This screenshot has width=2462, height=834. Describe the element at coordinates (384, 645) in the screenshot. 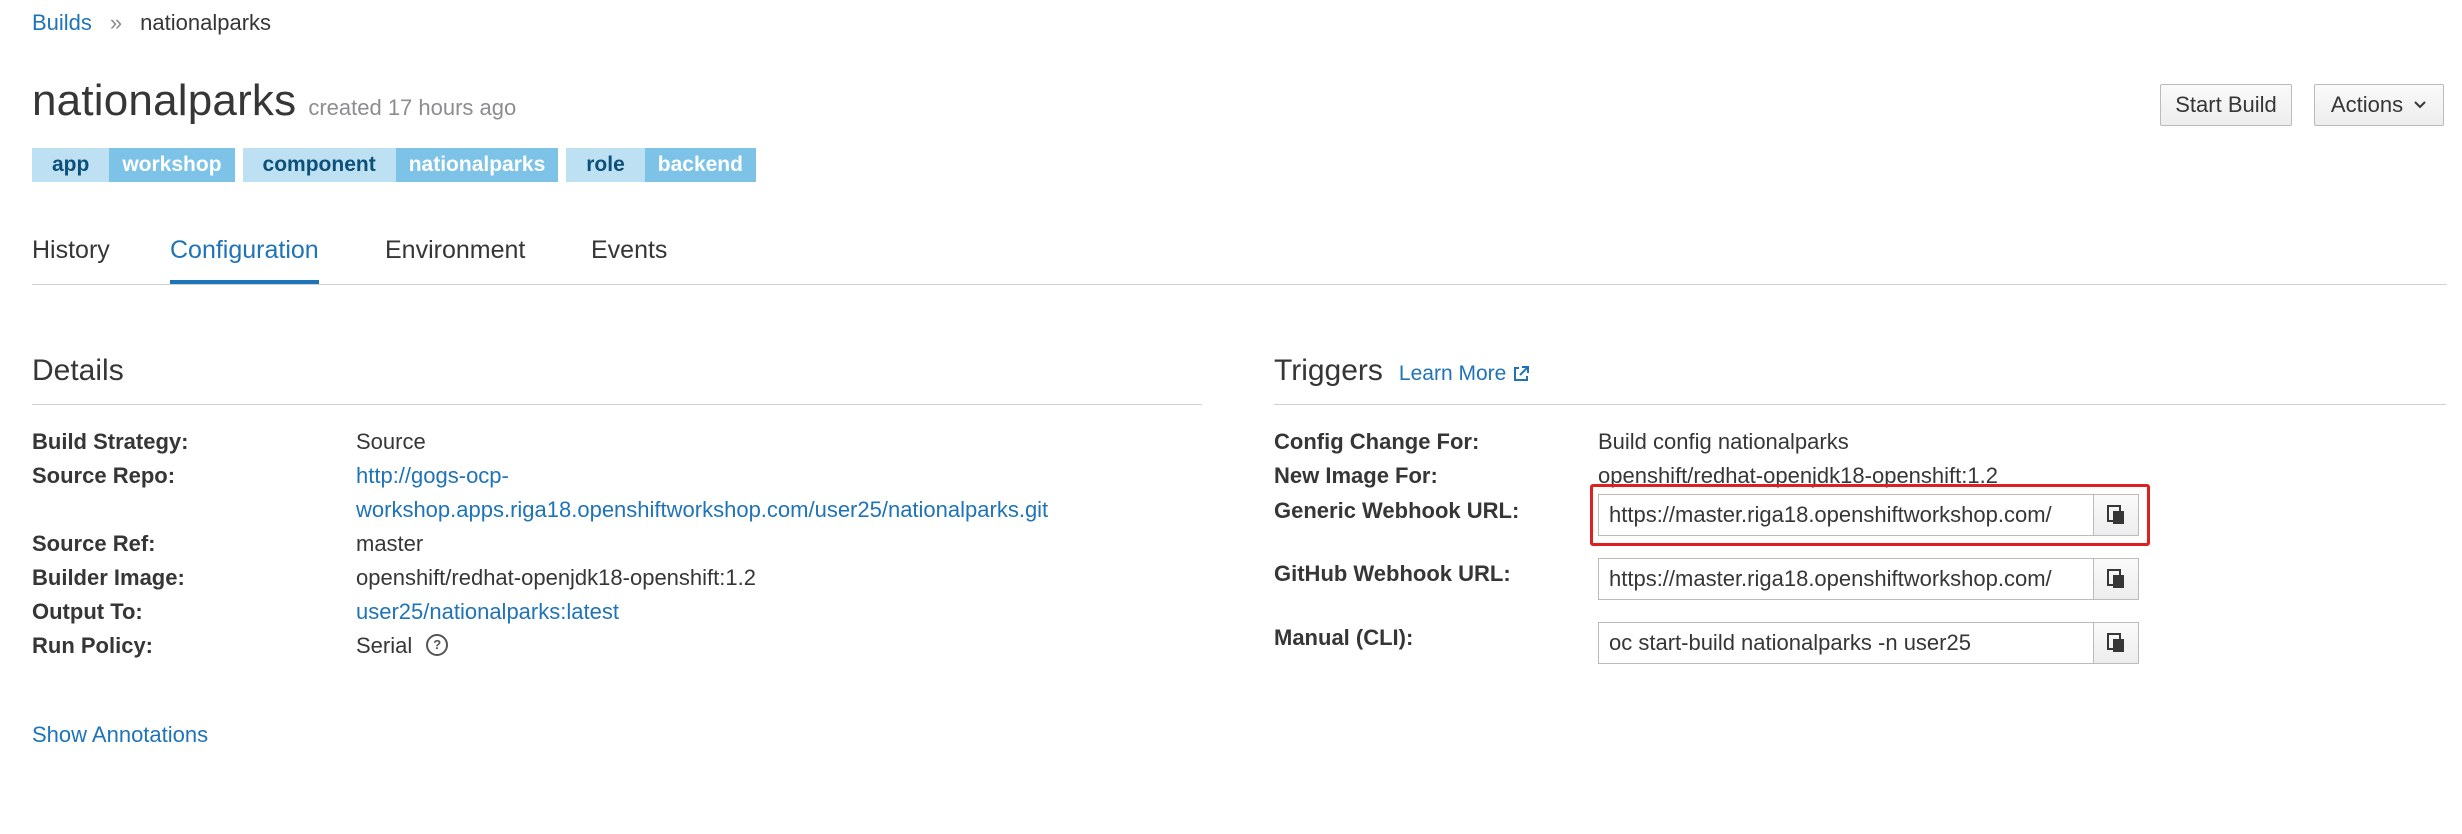

I see `run-policy-value: Serial` at that location.